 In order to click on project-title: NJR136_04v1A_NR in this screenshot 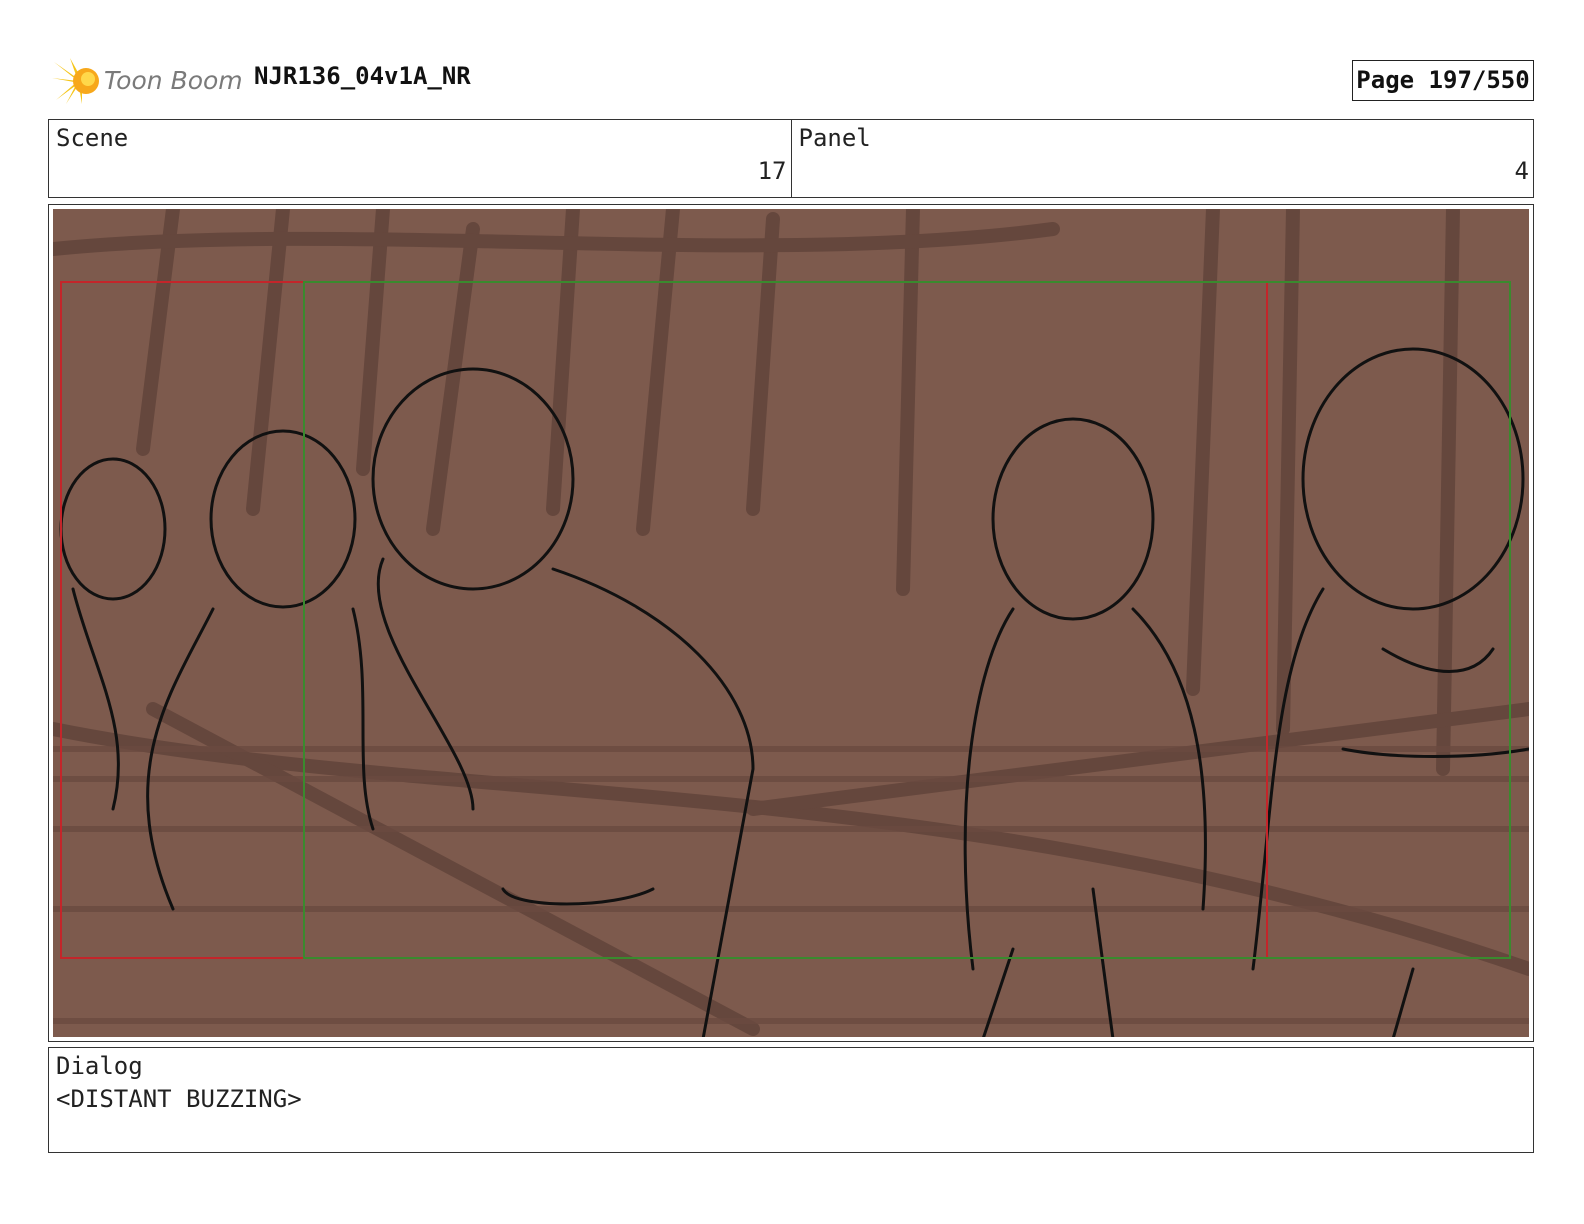, I will do `click(362, 76)`.